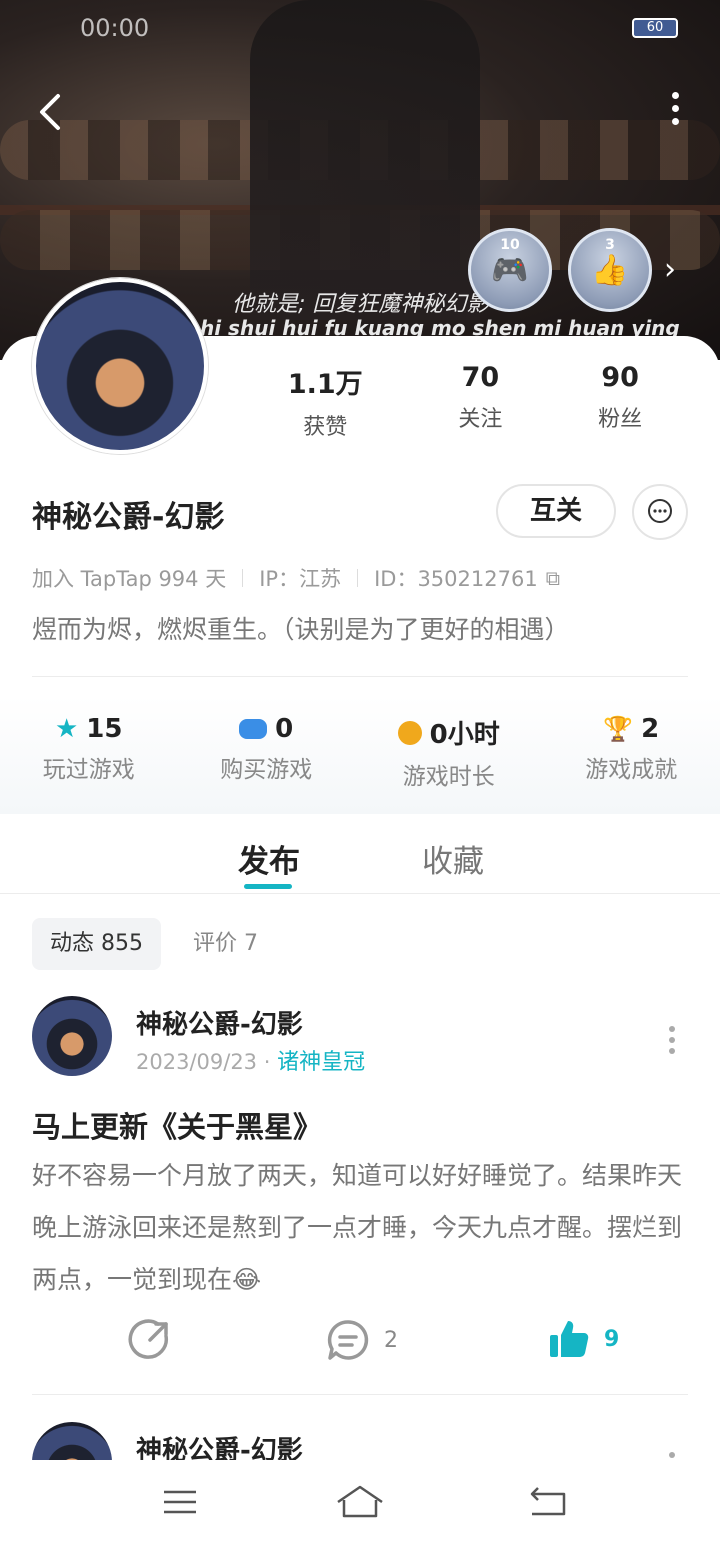  I want to click on chevron-right-icon: ›, so click(670, 269).